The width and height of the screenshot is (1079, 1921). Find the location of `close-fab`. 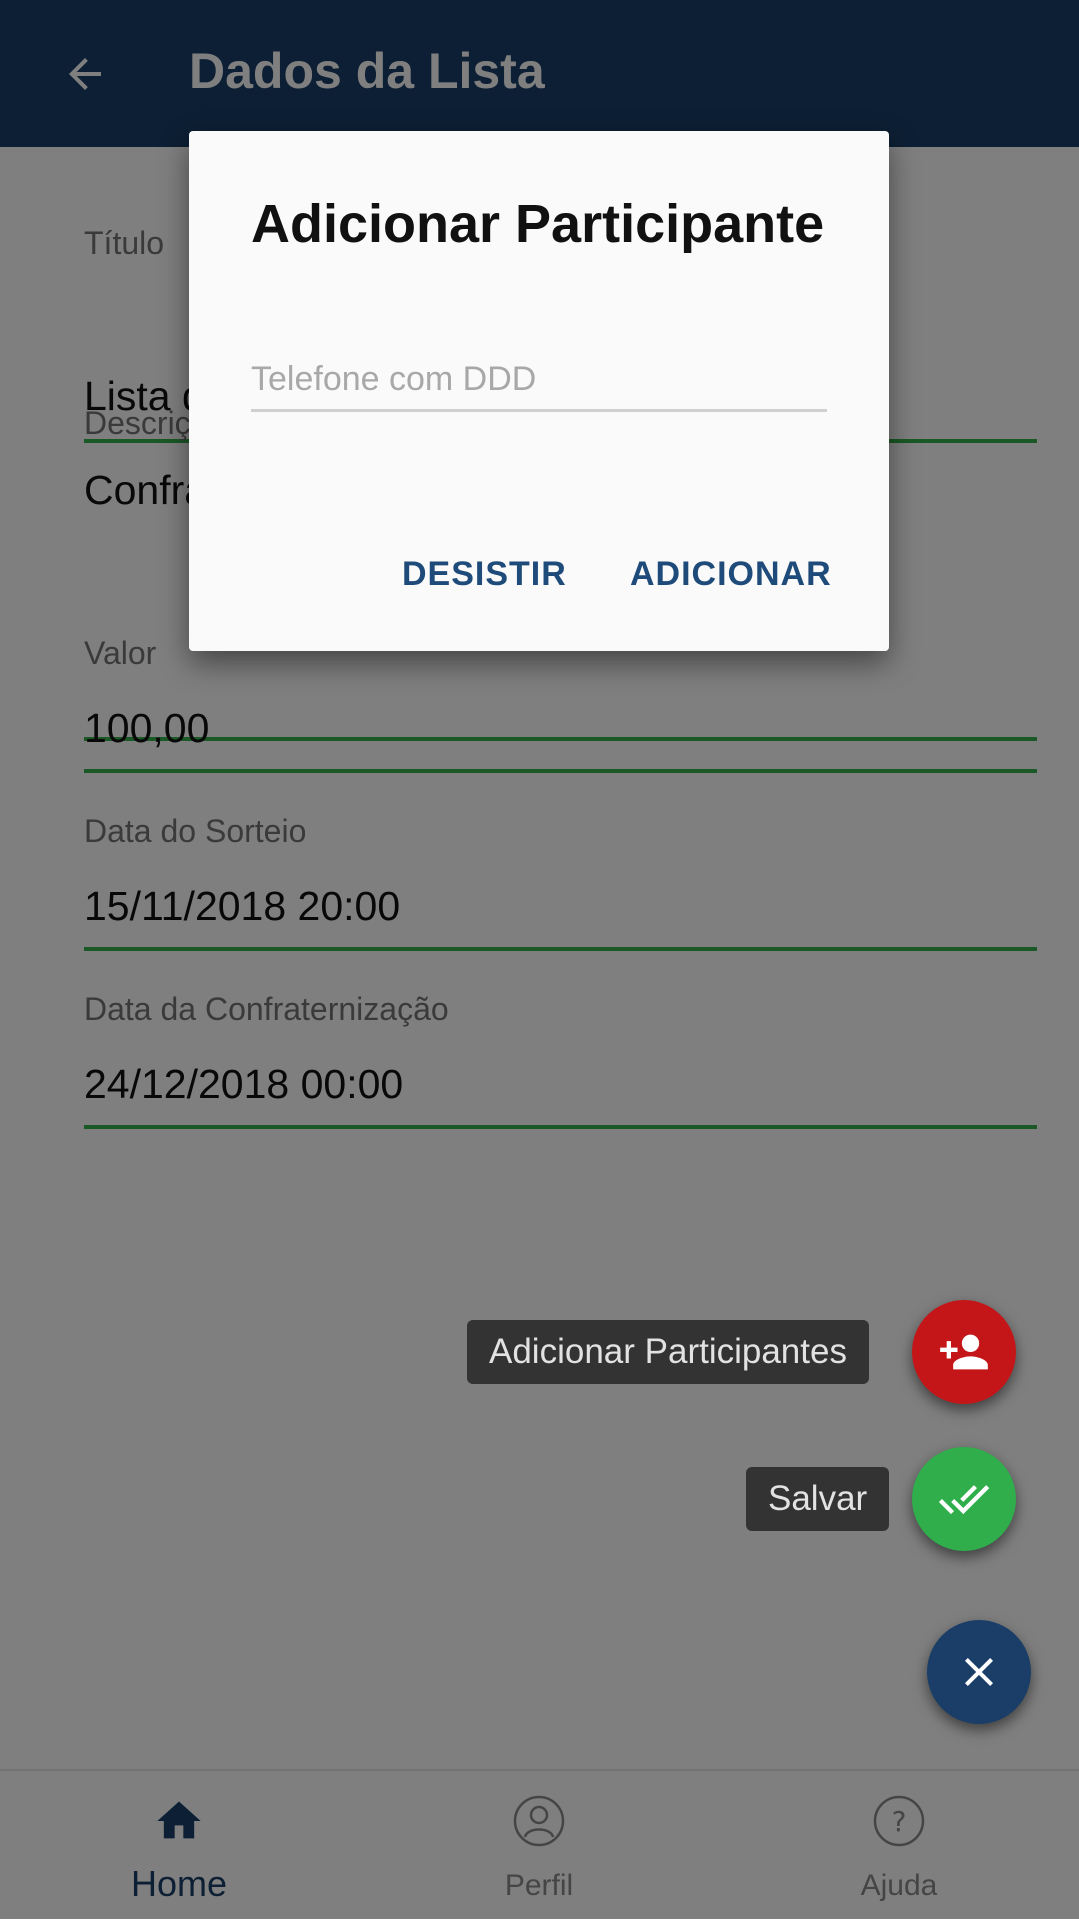

close-fab is located at coordinates (979, 1672).